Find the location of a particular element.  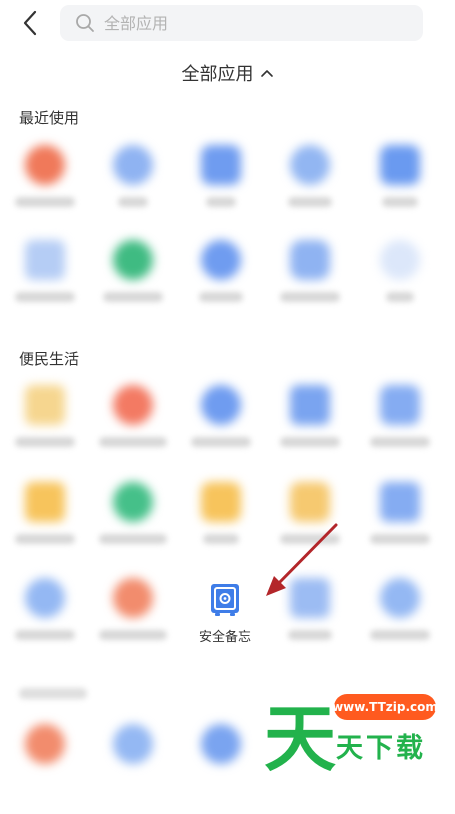

app-label: 安全备忘 is located at coordinates (224, 637).